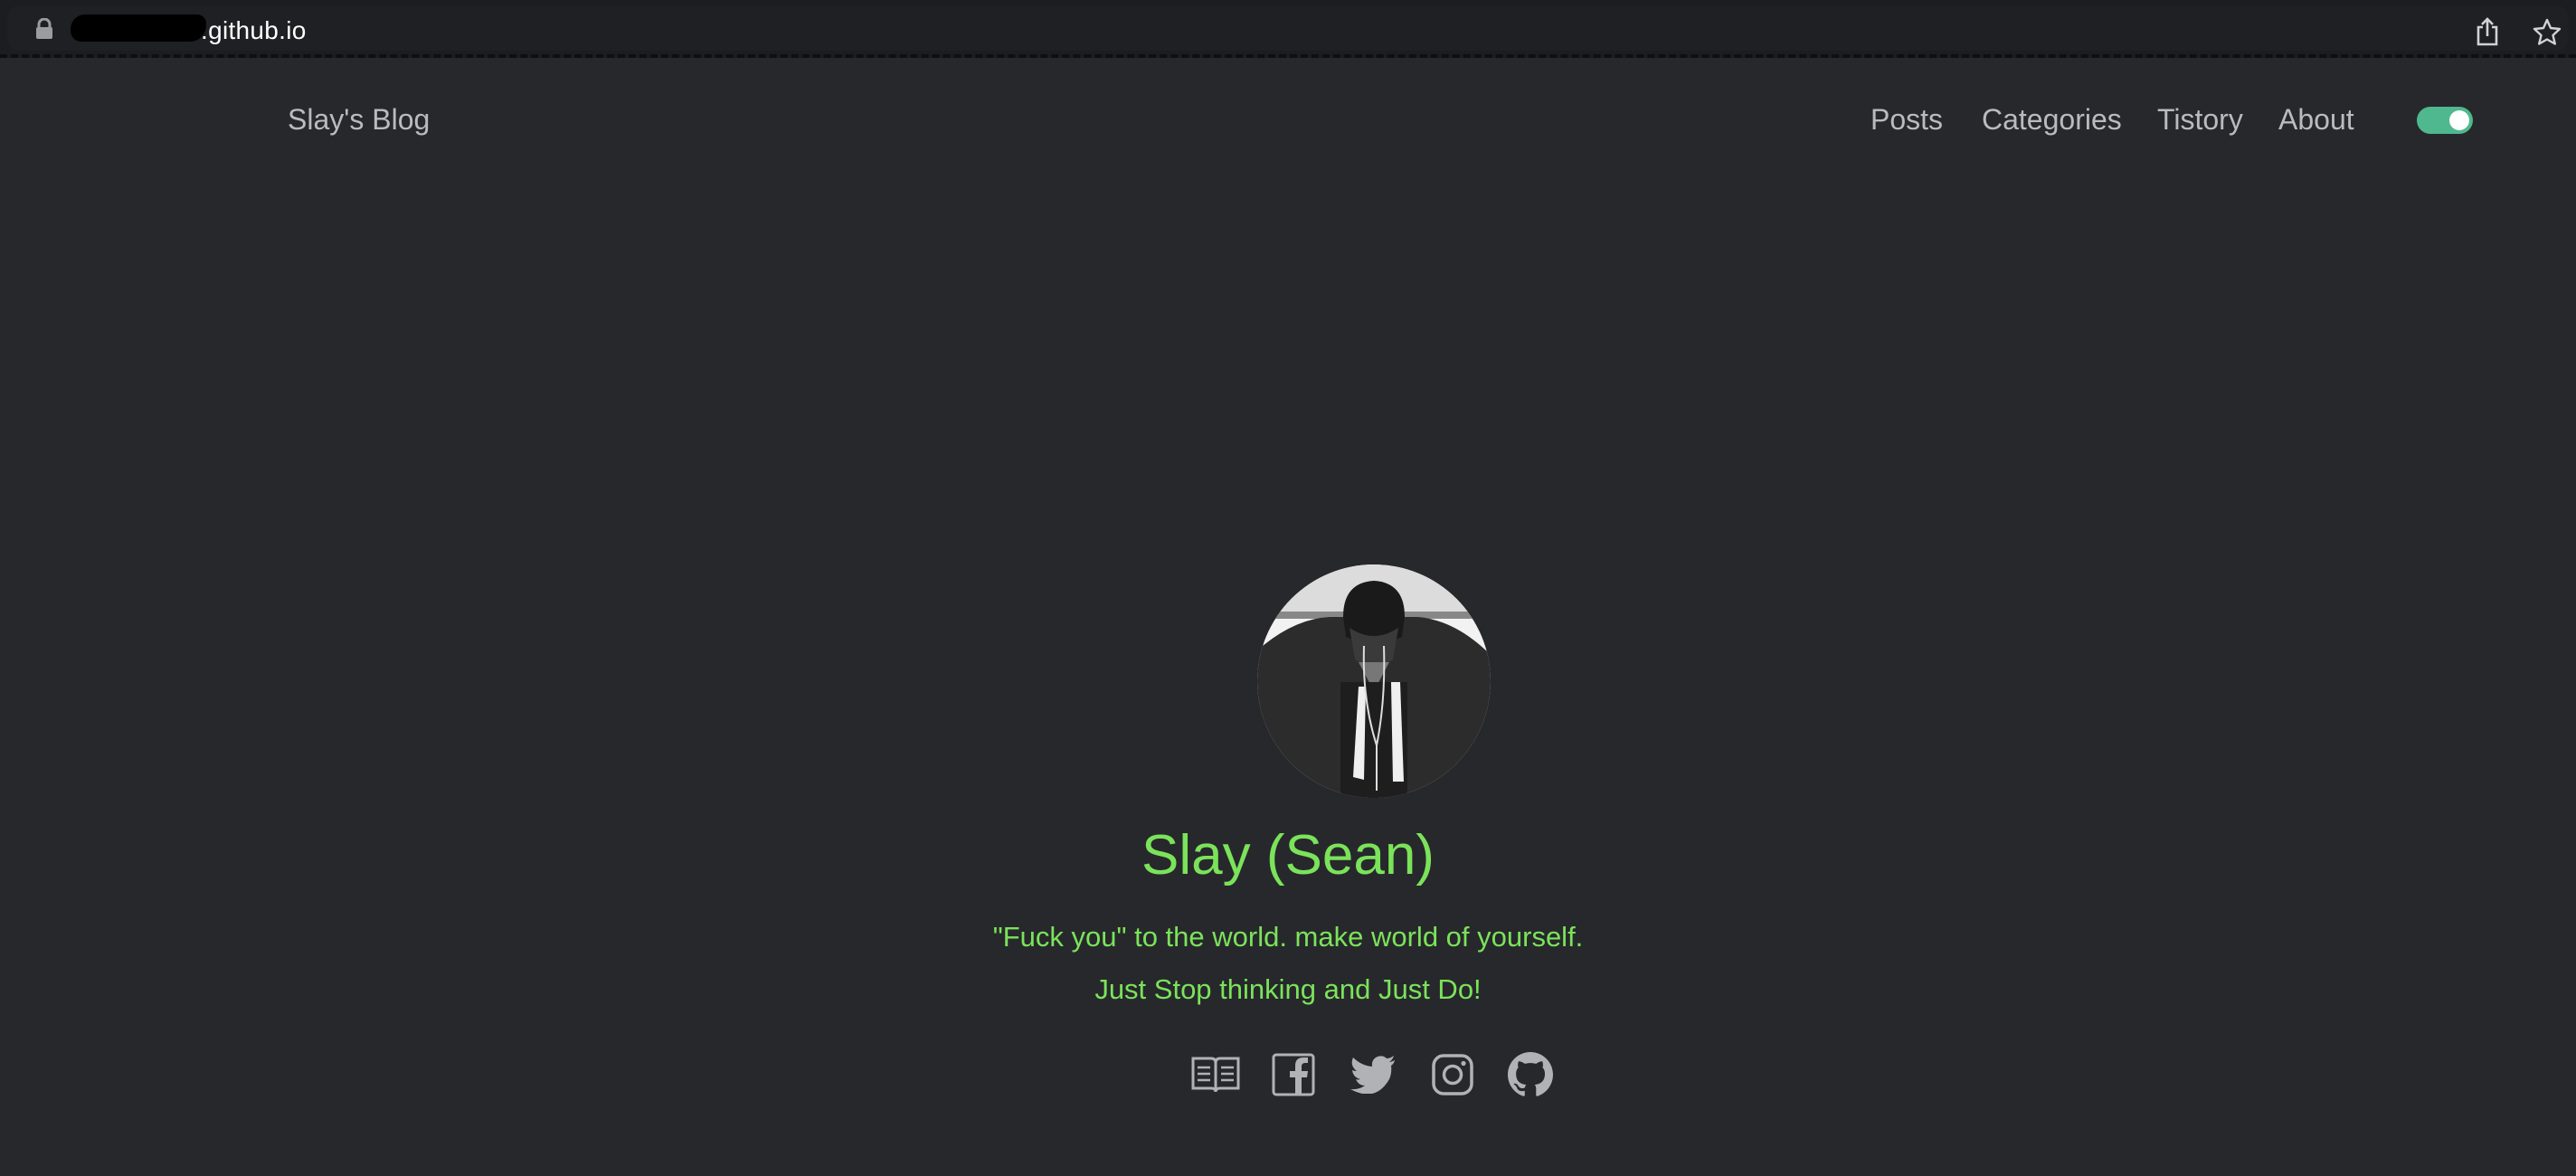 This screenshot has height=1176, width=2576. I want to click on nav-tistory: Tistory, so click(2200, 120).